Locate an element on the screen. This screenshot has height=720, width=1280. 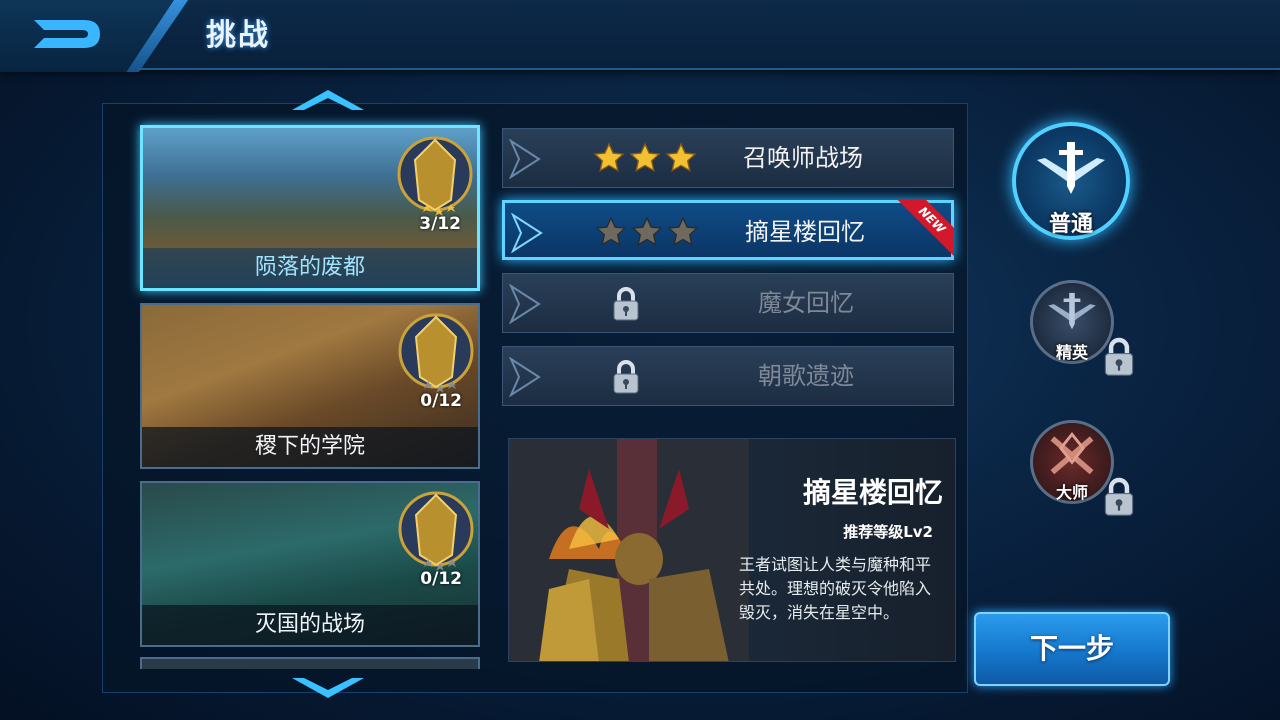
recommended-level: 推荐等级Lv2 is located at coordinates (888, 532).